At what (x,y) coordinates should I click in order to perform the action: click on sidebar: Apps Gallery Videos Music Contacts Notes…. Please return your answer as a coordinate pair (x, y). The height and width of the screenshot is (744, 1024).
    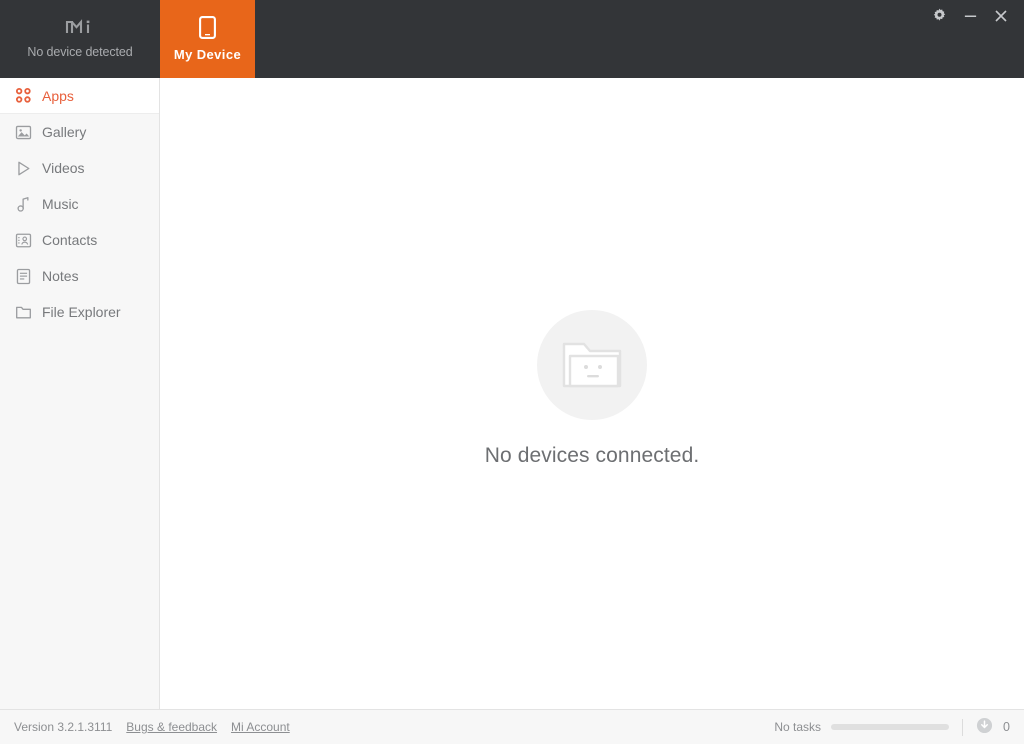
    Looking at the image, I should click on (80, 393).